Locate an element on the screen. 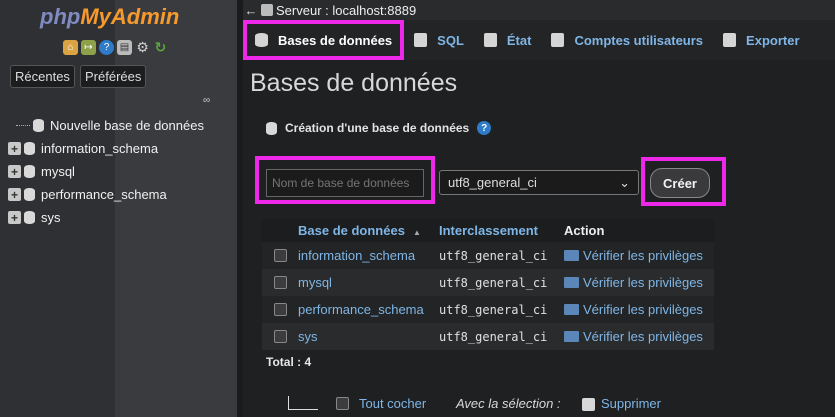 Image resolution: width=835 pixels, height=417 pixels. database-link: performance_schema is located at coordinates (368, 309).